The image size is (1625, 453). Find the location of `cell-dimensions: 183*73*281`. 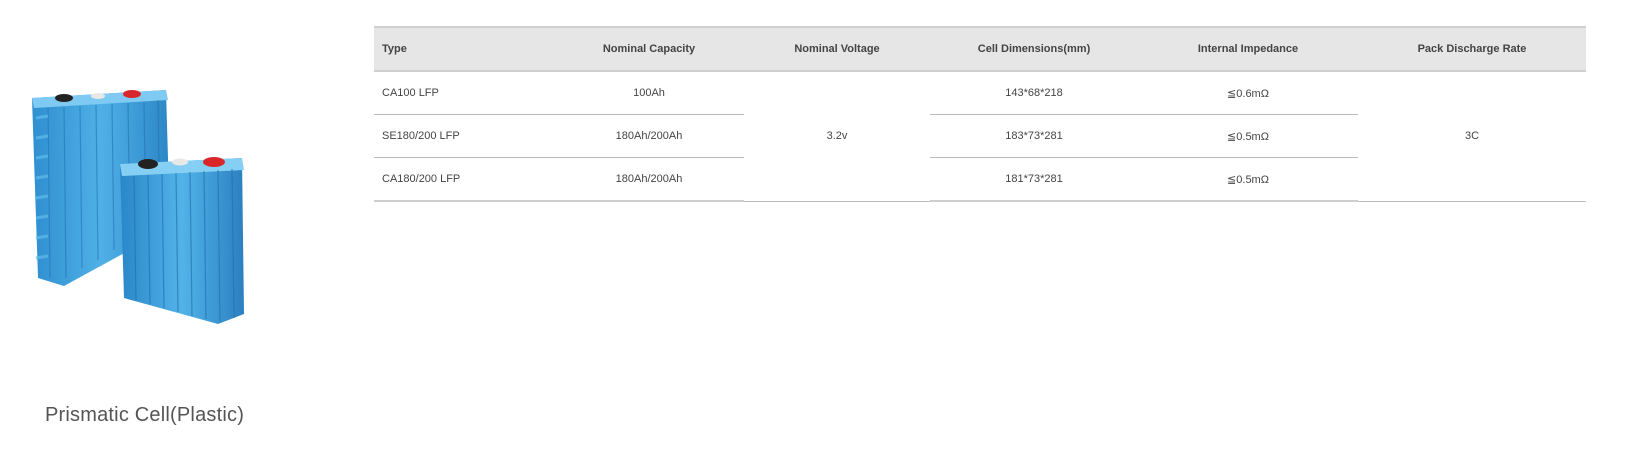

cell-dimensions: 183*73*281 is located at coordinates (1034, 136).